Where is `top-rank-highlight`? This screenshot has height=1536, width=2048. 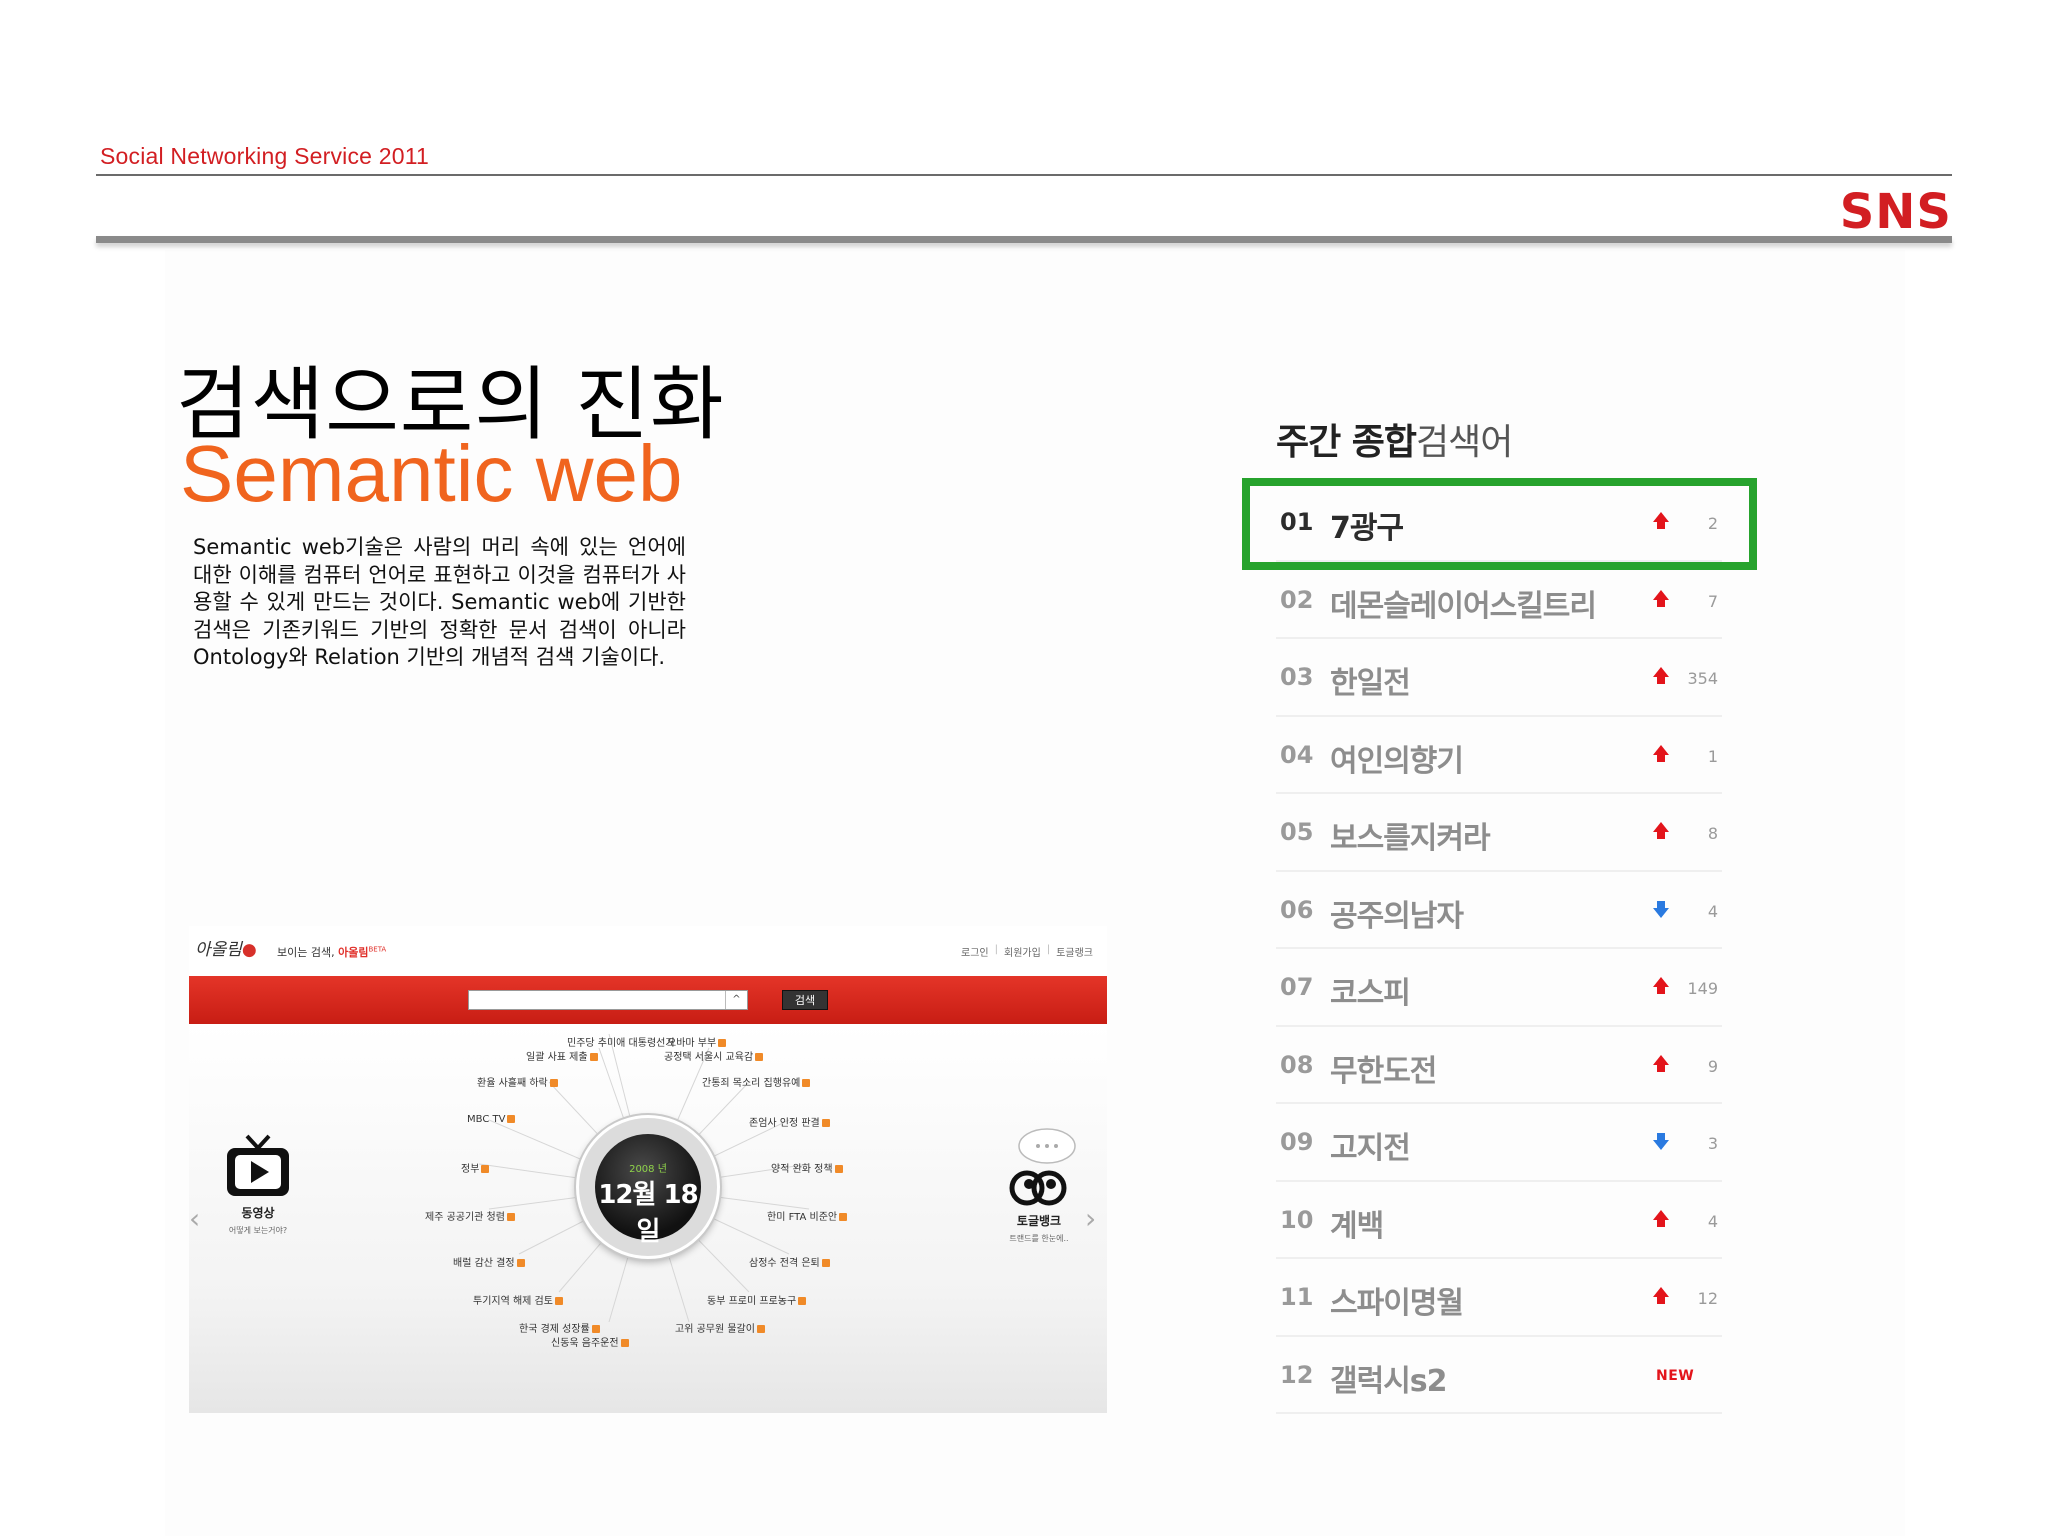 top-rank-highlight is located at coordinates (1499, 524).